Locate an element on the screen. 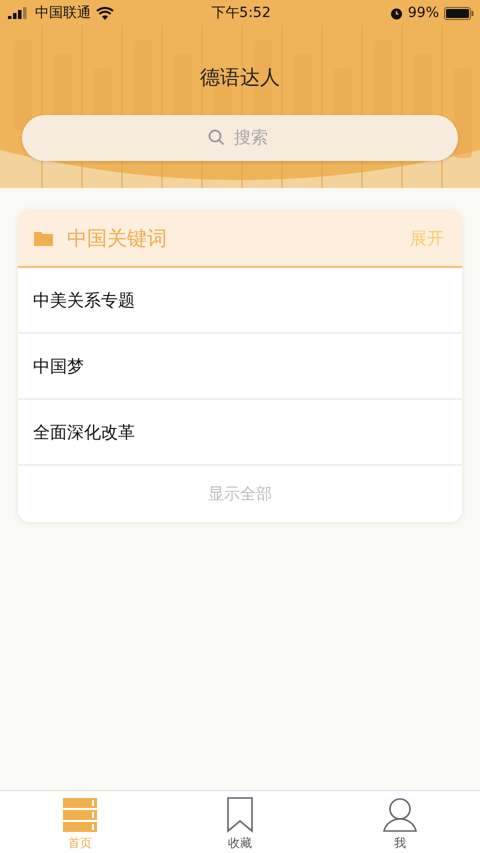  tab-item: 我 is located at coordinates (400, 822).